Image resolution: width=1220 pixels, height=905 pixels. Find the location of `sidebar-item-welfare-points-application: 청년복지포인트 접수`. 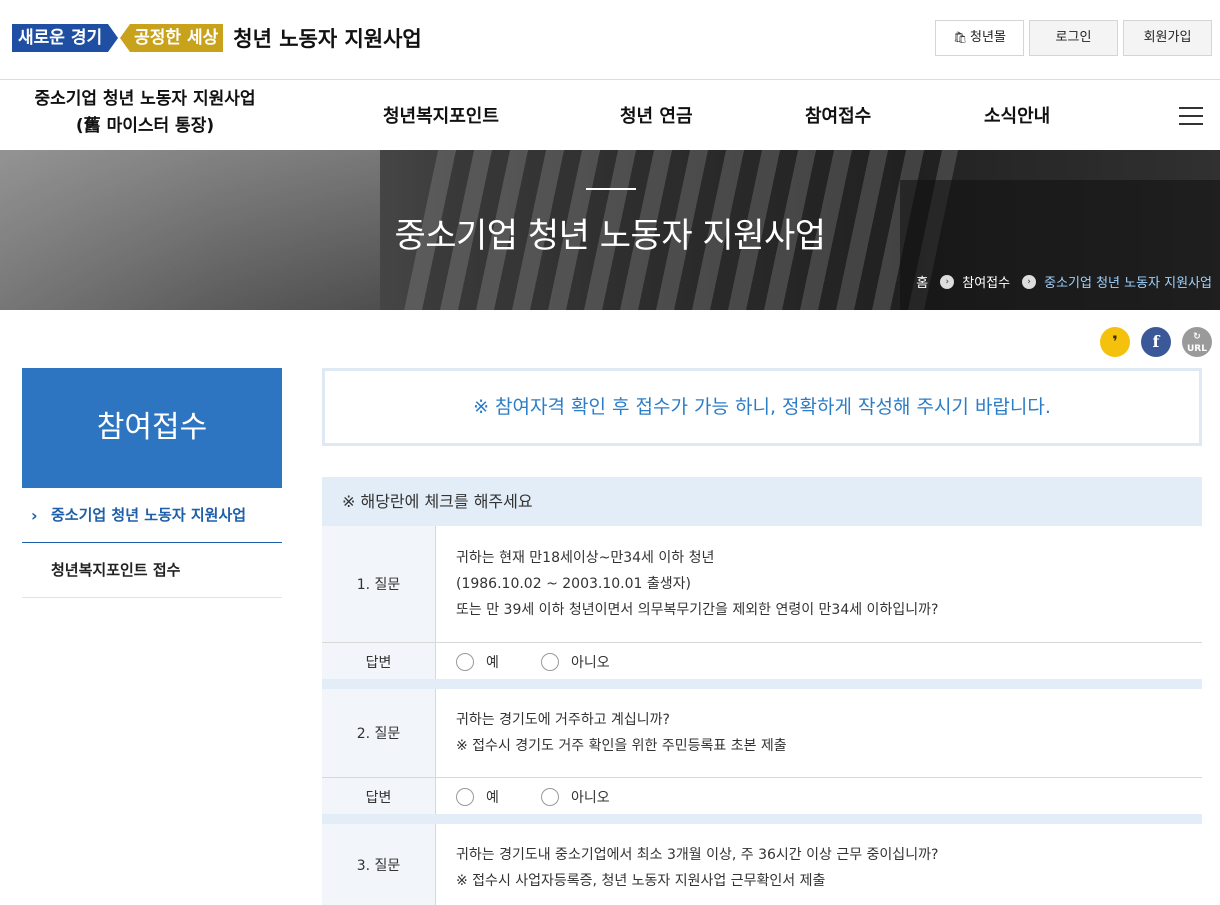

sidebar-item-welfare-points-application: 청년복지포인트 접수 is located at coordinates (152, 570).